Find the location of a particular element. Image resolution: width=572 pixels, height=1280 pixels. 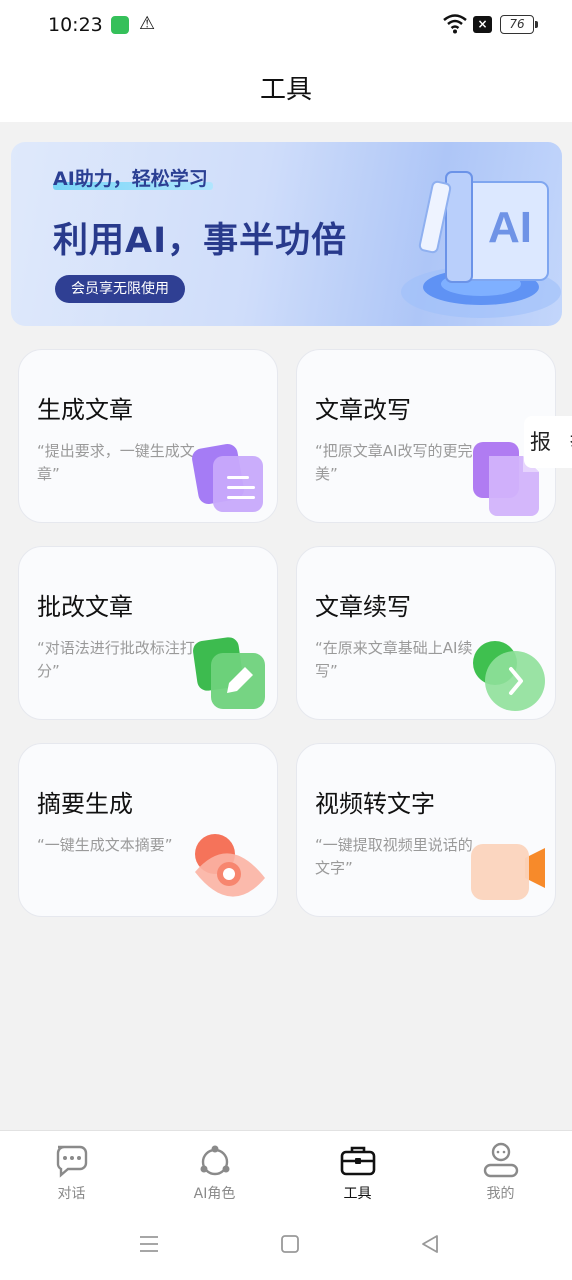

card-title: 文章续写 is located at coordinates (363, 607).